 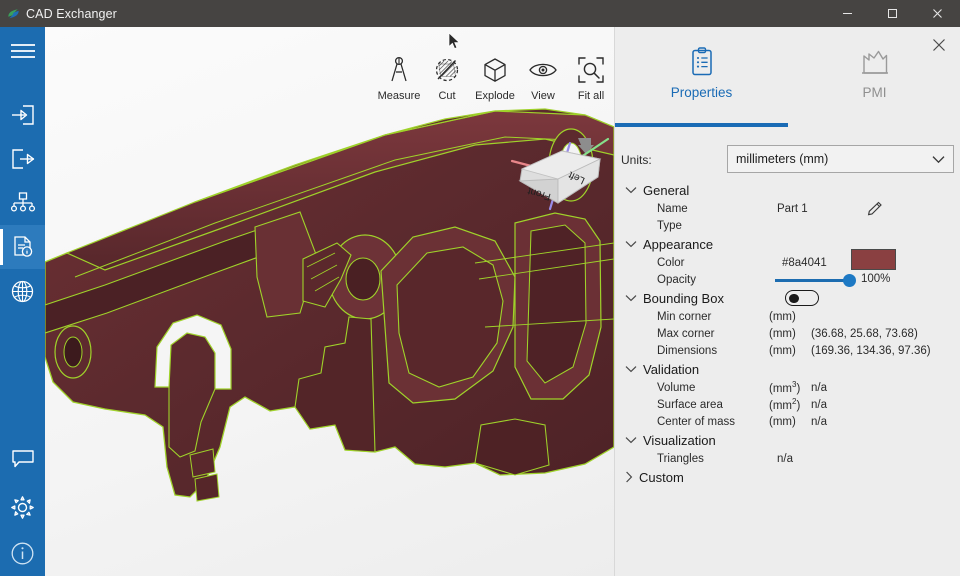 I want to click on globe-mesh-icon, so click(x=22, y=291).